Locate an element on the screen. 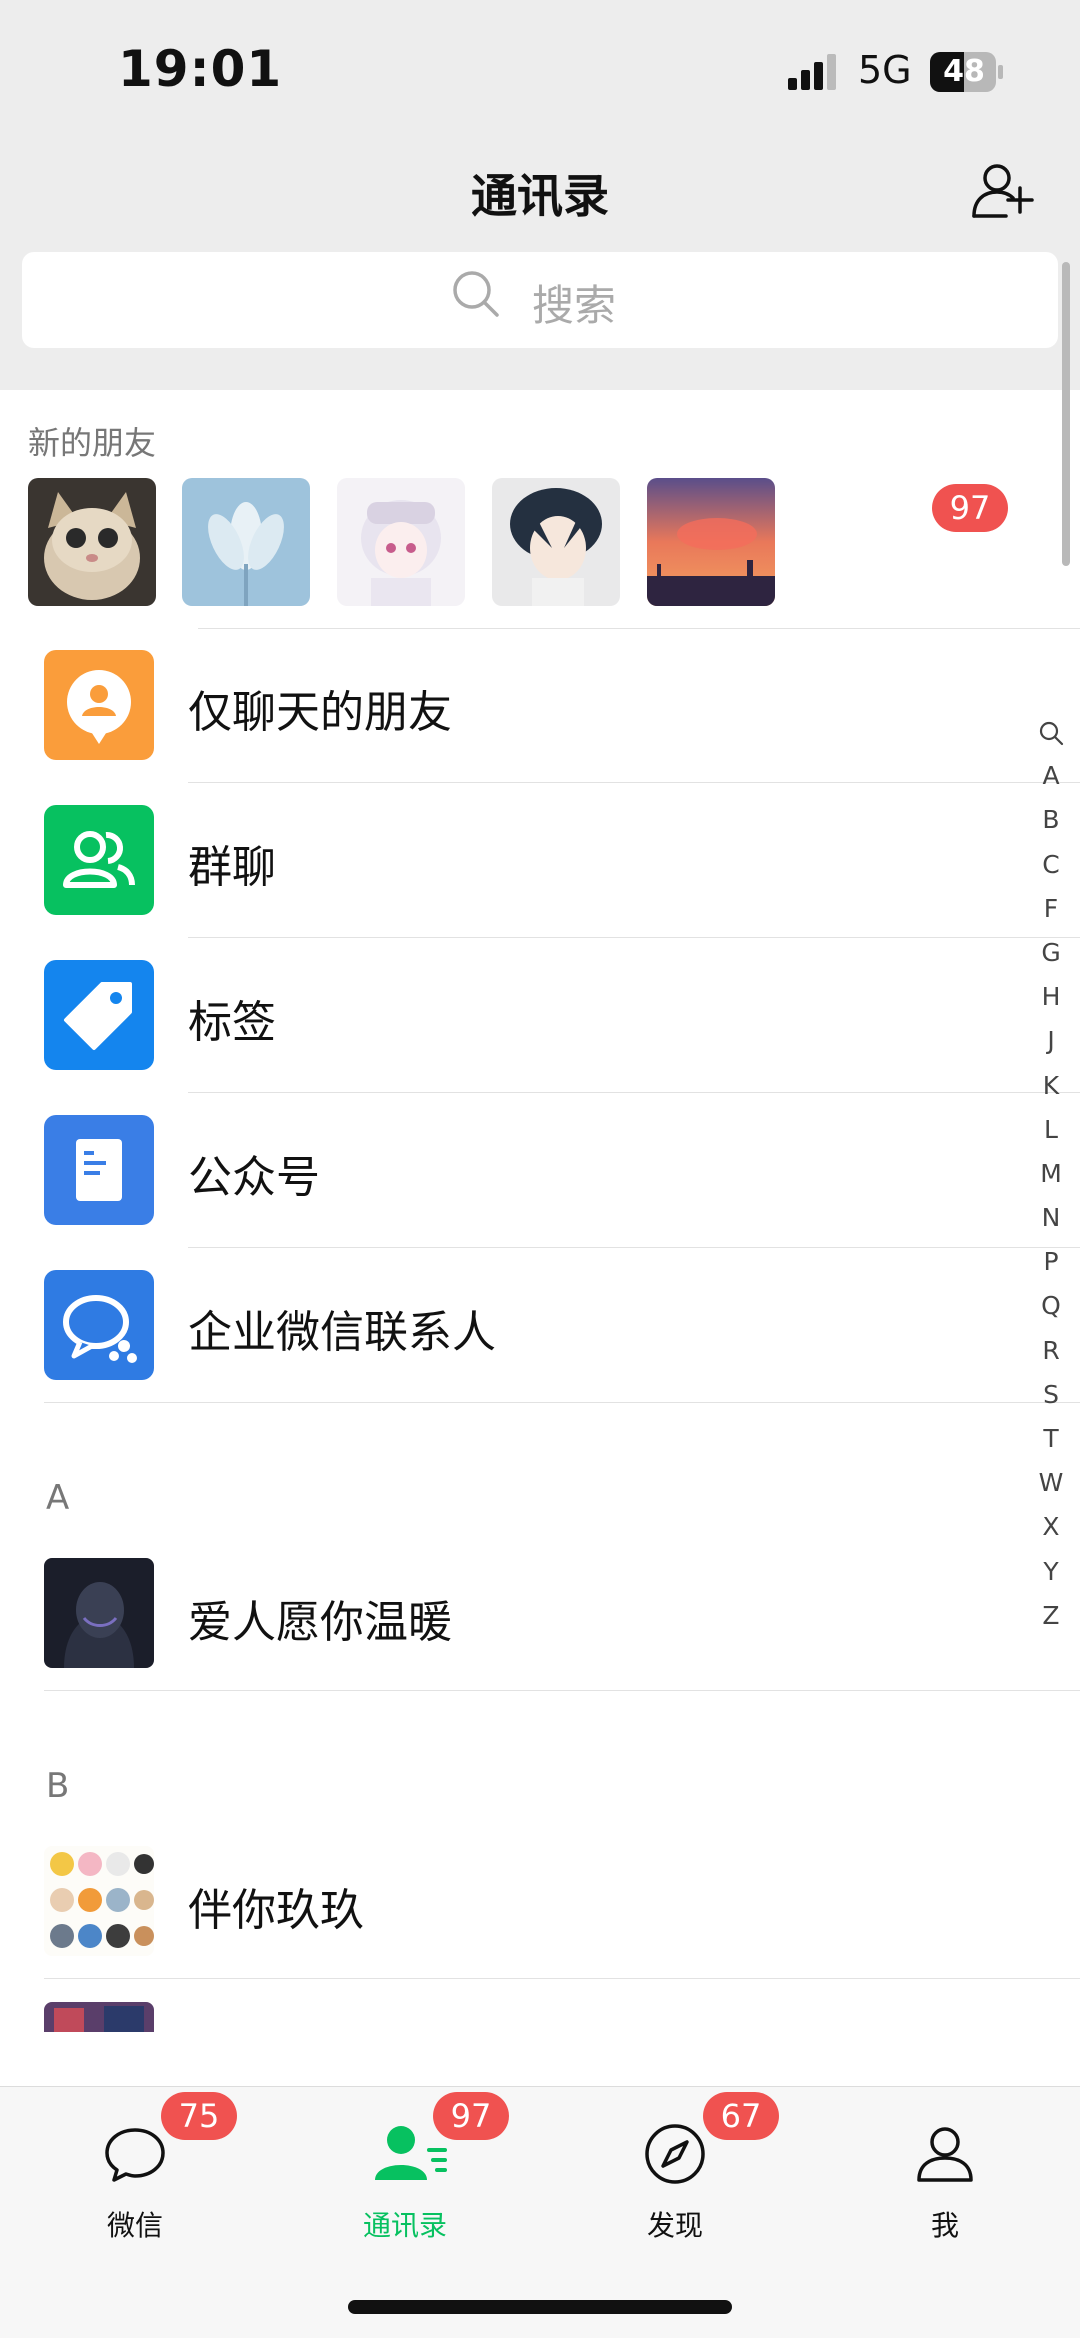 This screenshot has width=1080, height=2338. alphabet-letter: P is located at coordinates (1051, 1262).